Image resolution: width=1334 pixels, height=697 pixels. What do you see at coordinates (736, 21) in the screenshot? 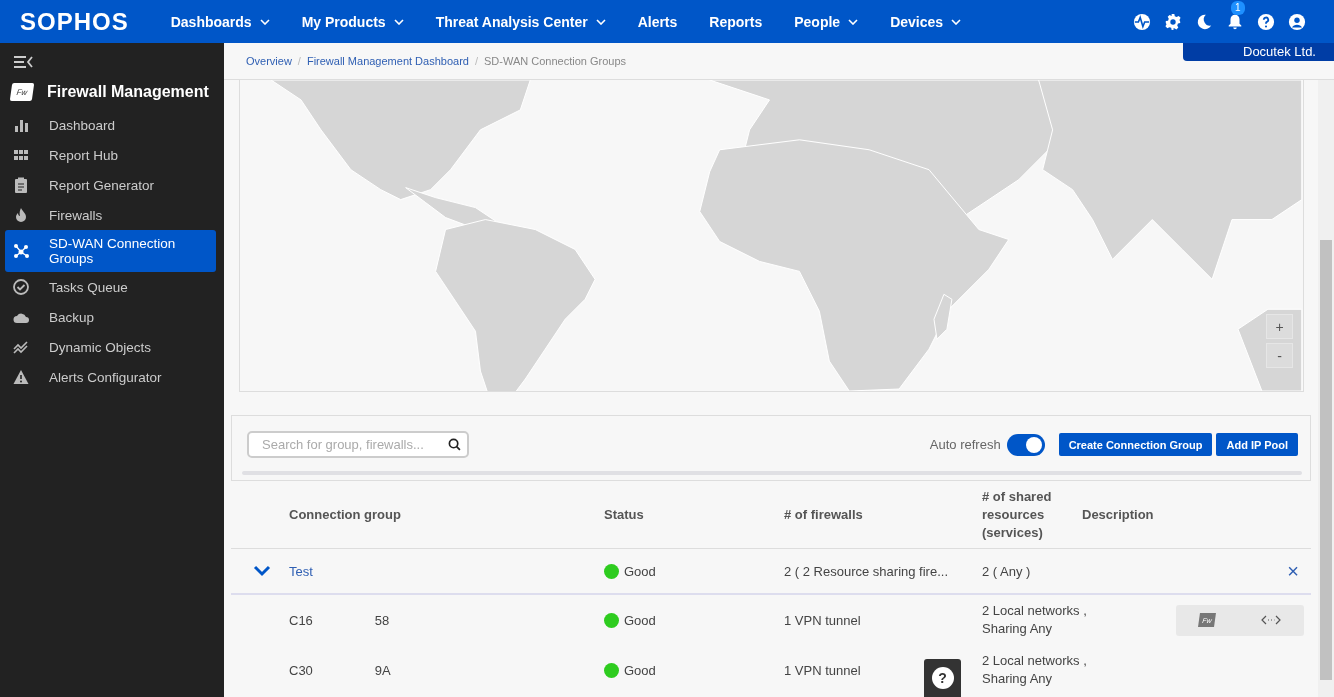
I see `nav-menu-item: Reports` at bounding box center [736, 21].